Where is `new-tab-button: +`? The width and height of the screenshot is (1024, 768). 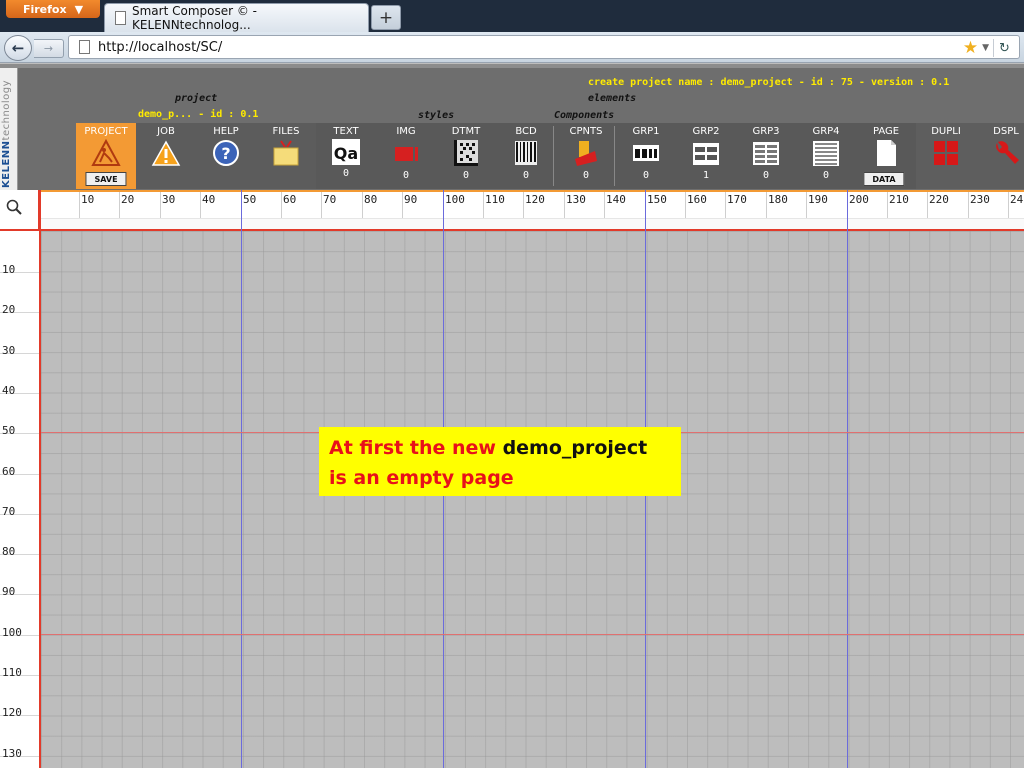
new-tab-button: + is located at coordinates (386, 17).